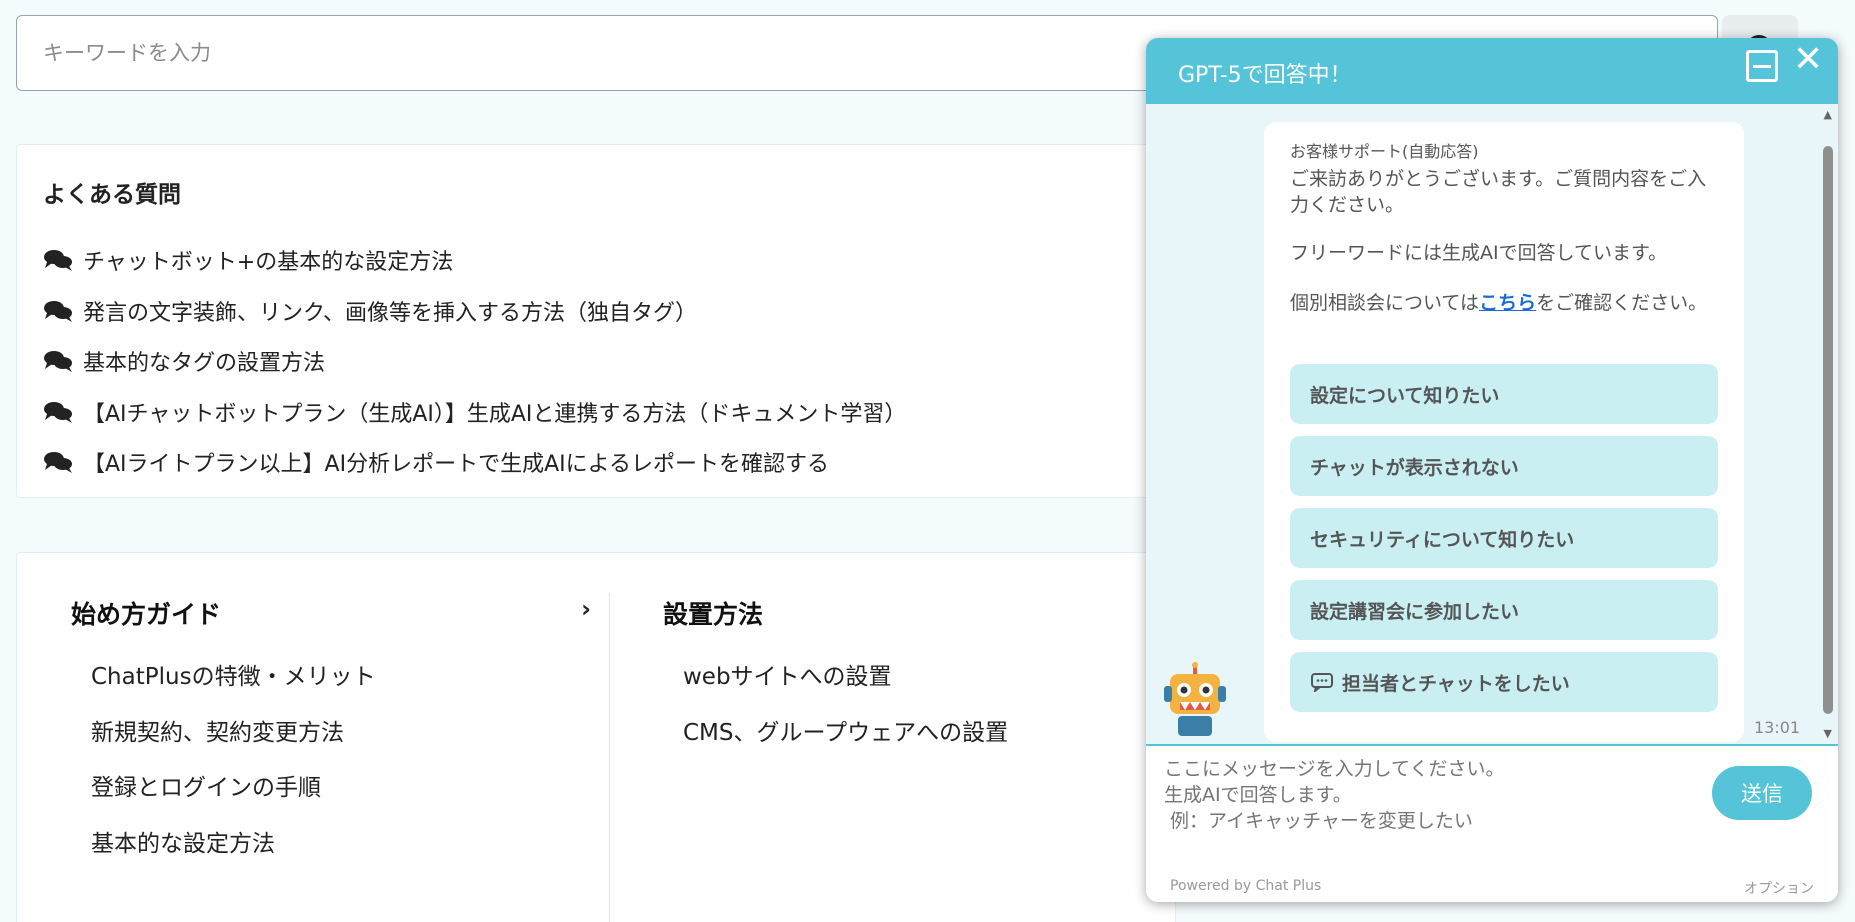  Describe the element at coordinates (456, 465) in the screenshot. I see `faq-item-label: 【AIライトプラン以上】AI分析レポートで生成AIによるレポートを確認する` at that location.